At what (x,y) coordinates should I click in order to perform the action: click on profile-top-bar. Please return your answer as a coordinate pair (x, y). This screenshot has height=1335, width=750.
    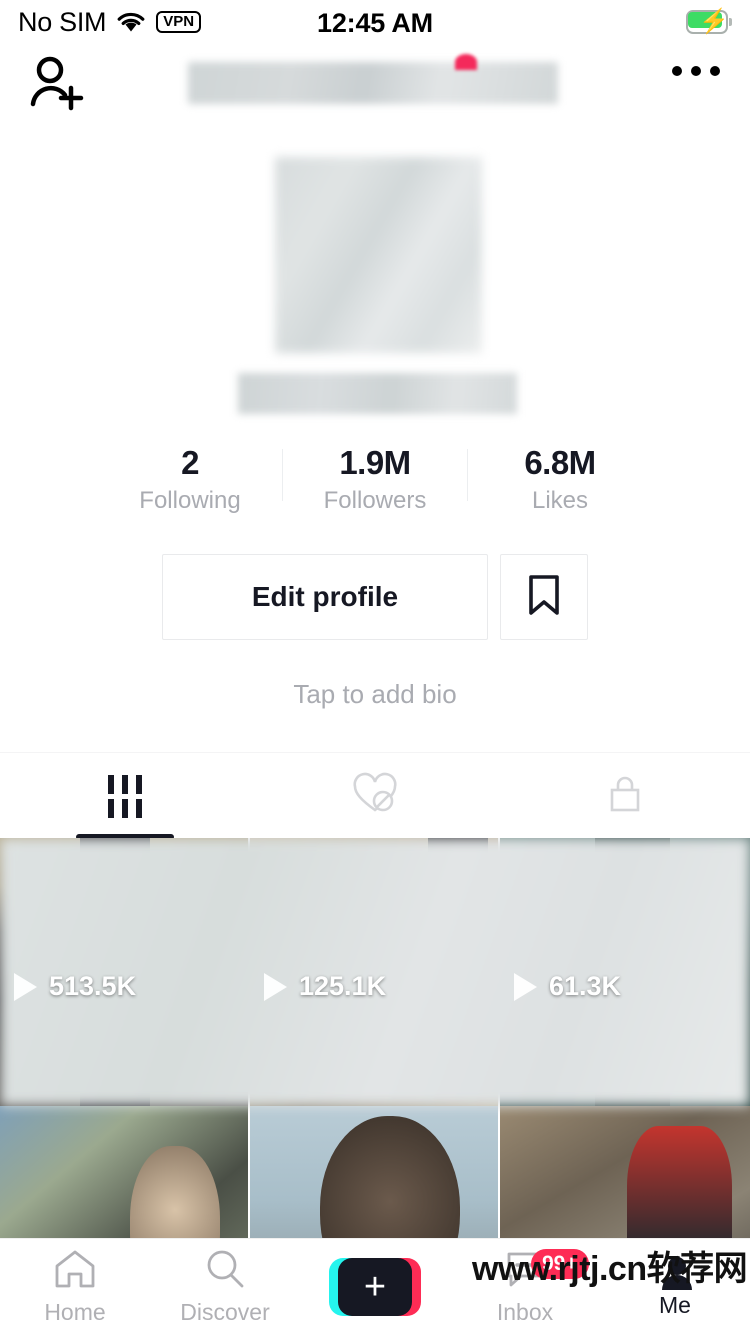
    Looking at the image, I should click on (375, 84).